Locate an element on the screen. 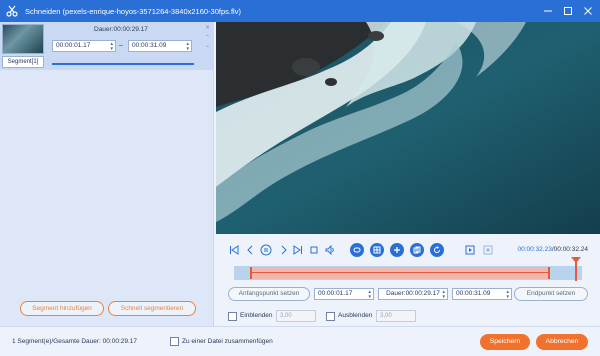 Image resolution: width=600 pixels, height=356 pixels. merge-label: Zu einer Datei zusammenfügen is located at coordinates (227, 341).